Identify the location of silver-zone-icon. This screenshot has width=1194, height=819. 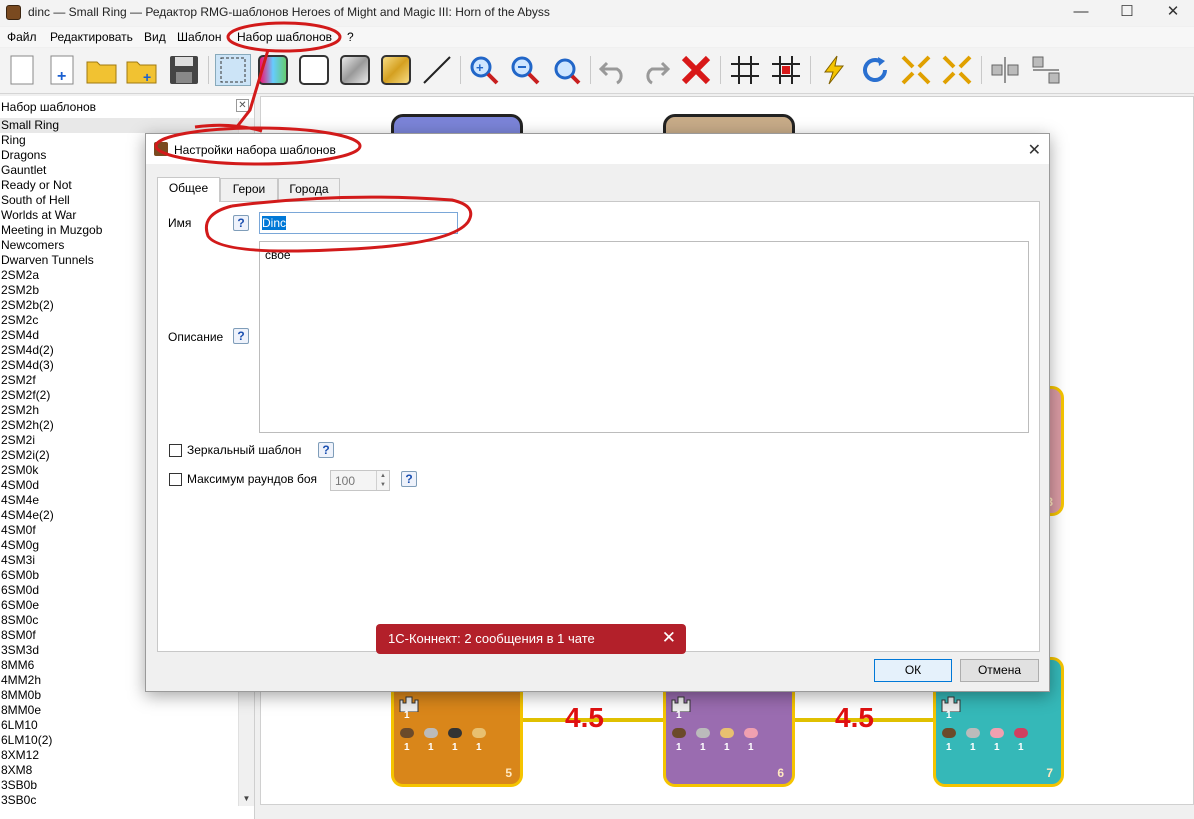
(355, 70).